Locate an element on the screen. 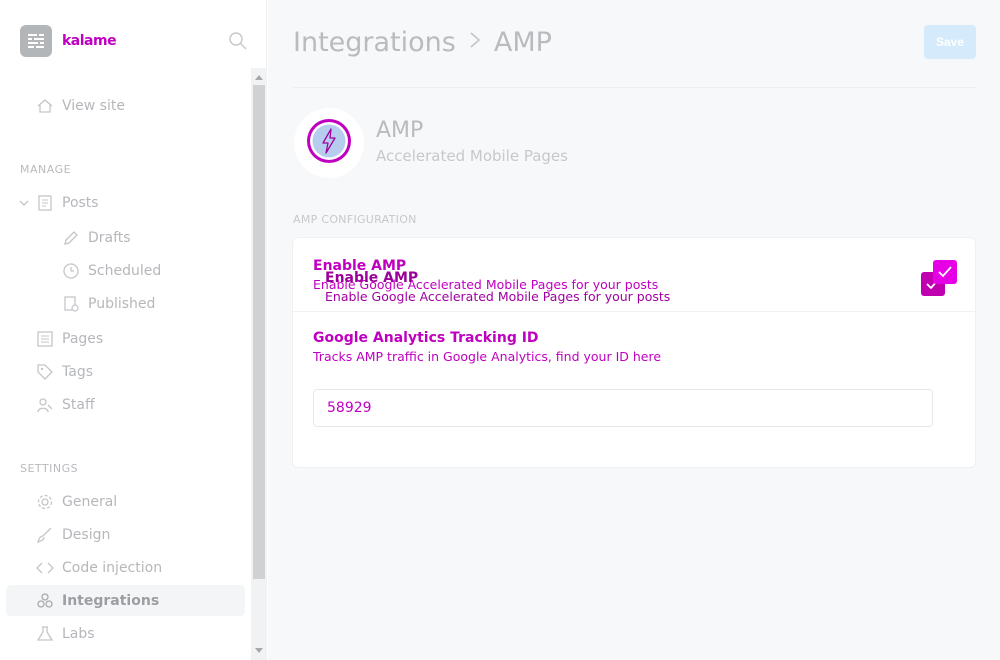  chevron-down-icon is located at coordinates (24, 203).